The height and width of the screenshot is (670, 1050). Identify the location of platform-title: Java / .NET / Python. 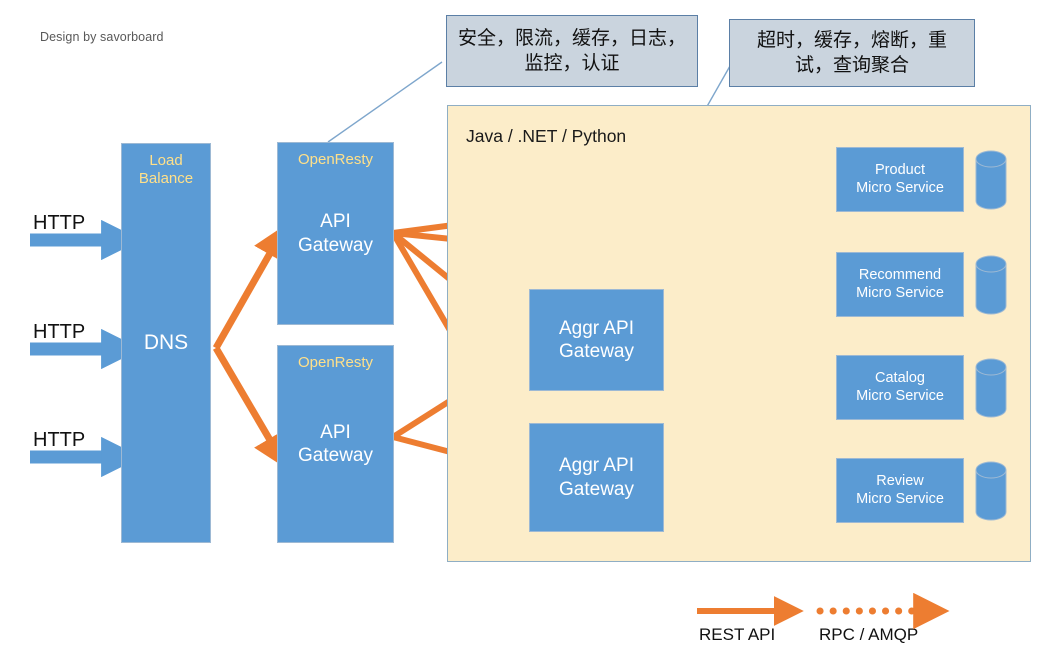
(546, 136).